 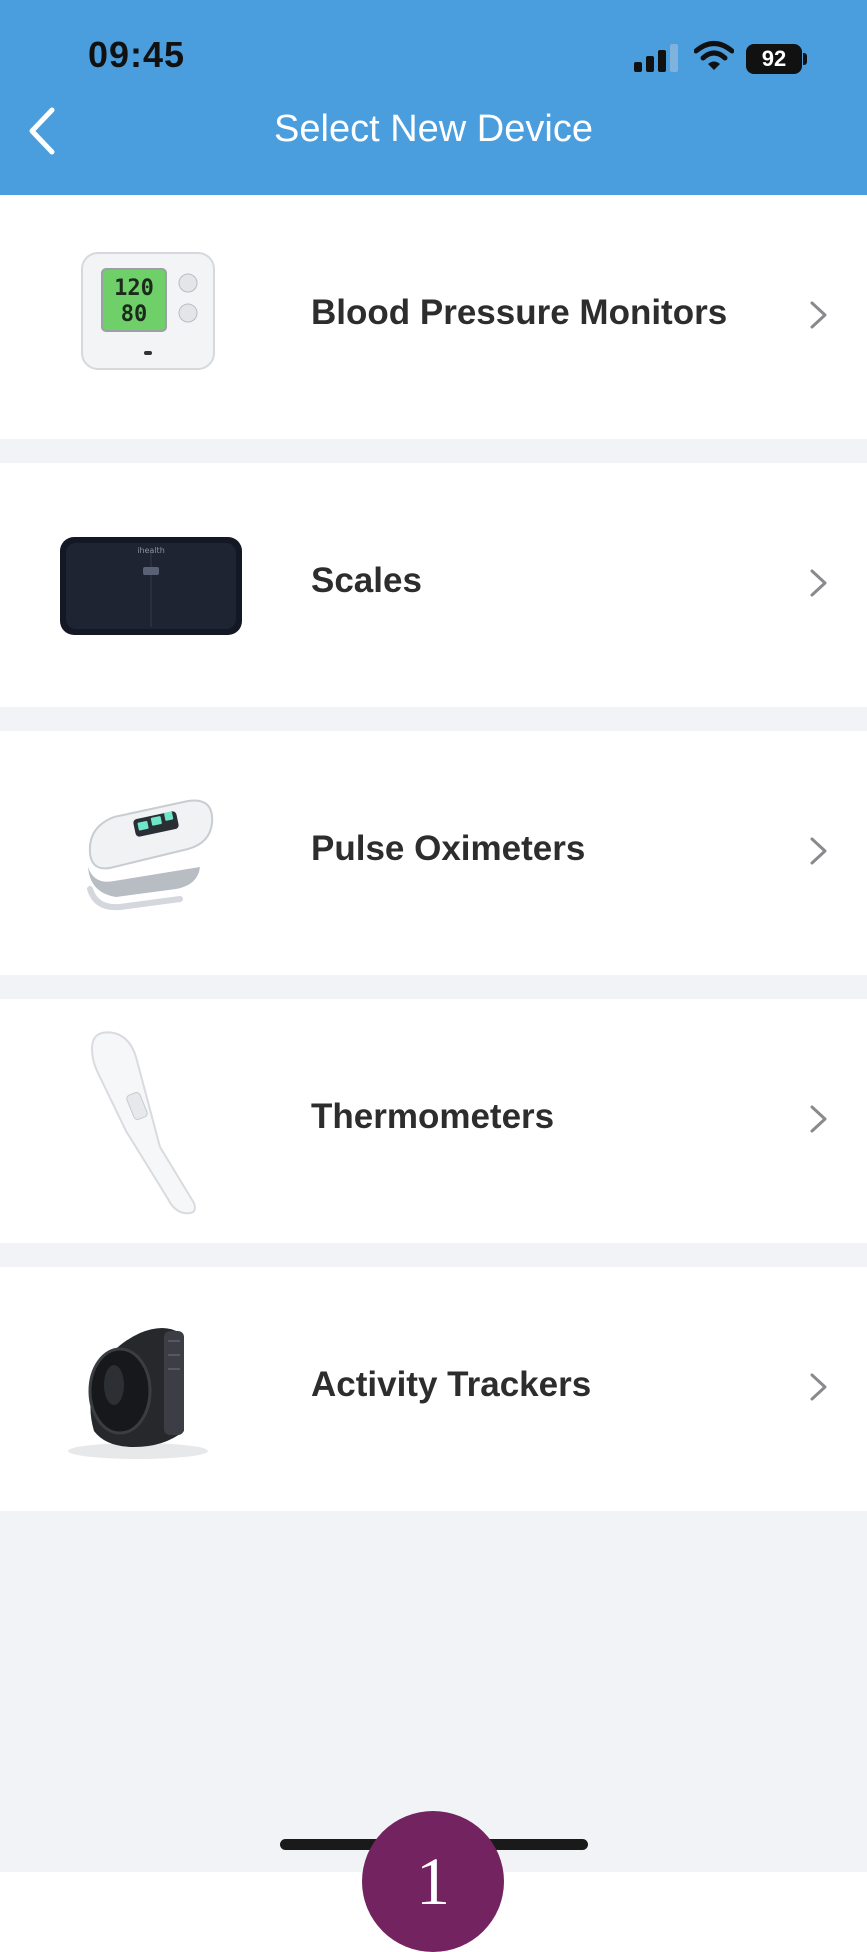 I want to click on blood-pressure-monitor-image: 120 80, so click(x=148, y=311).